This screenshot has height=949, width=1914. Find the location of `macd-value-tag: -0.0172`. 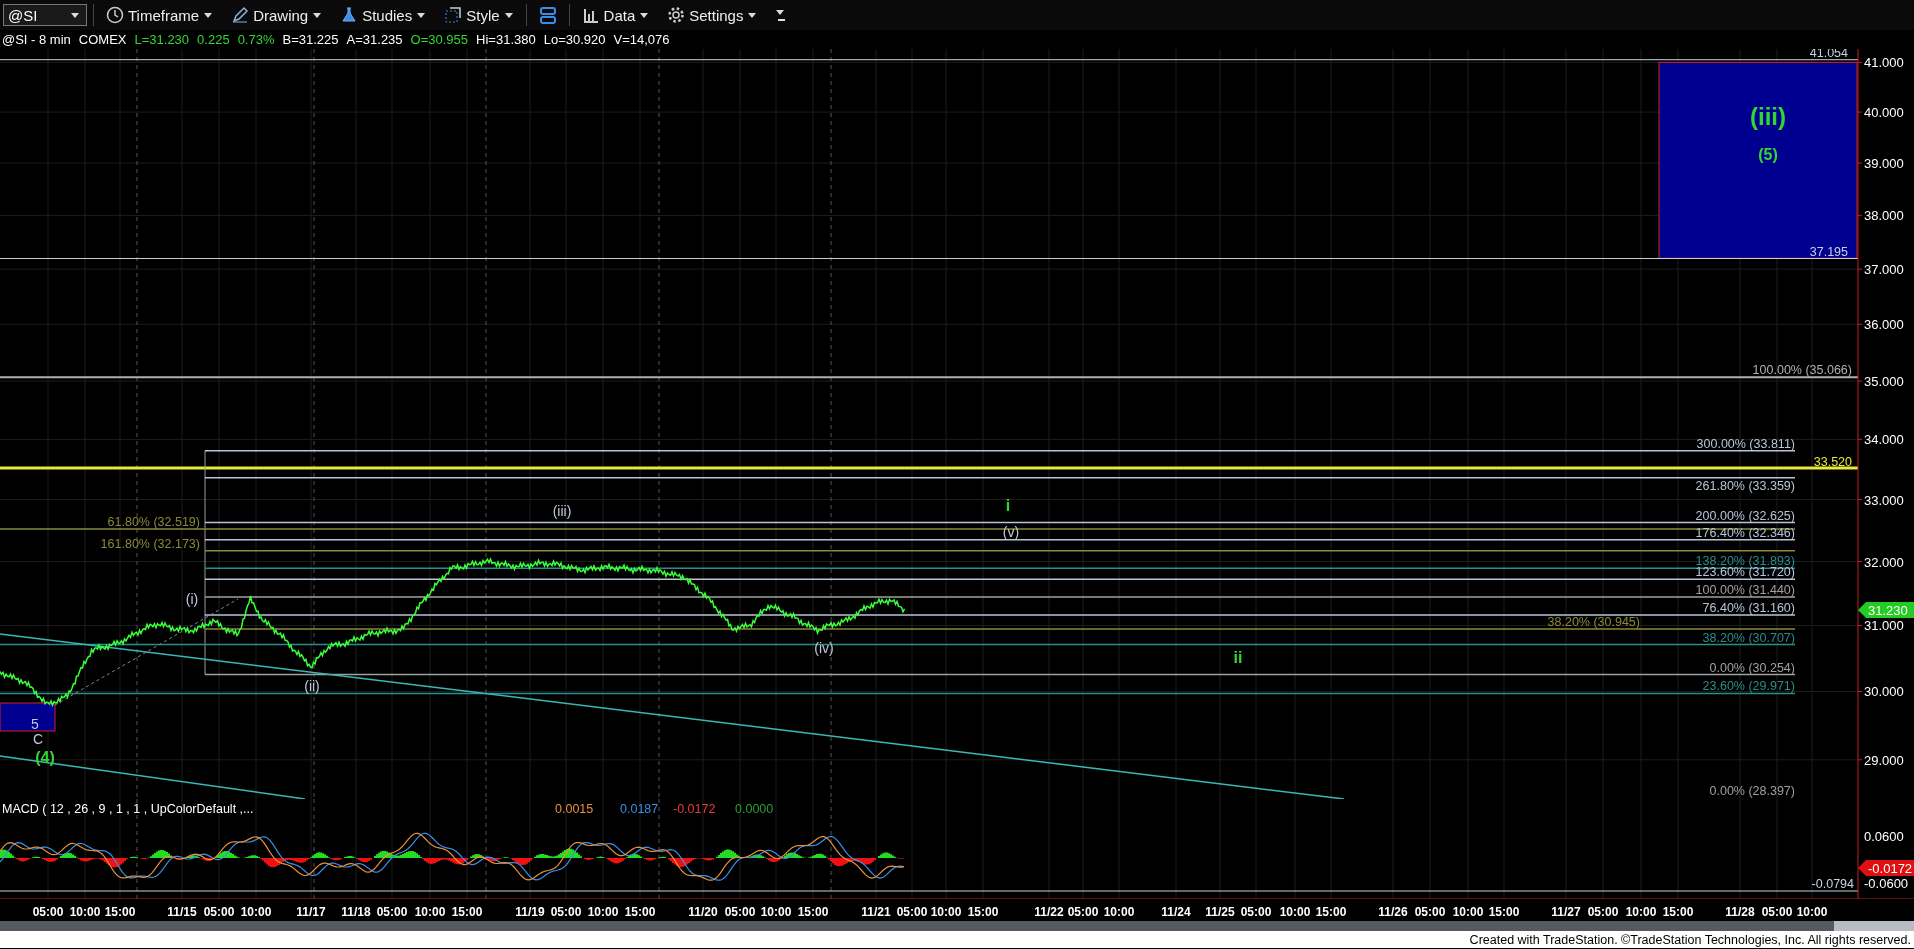

macd-value-tag: -0.0172 is located at coordinates (1886, 868).